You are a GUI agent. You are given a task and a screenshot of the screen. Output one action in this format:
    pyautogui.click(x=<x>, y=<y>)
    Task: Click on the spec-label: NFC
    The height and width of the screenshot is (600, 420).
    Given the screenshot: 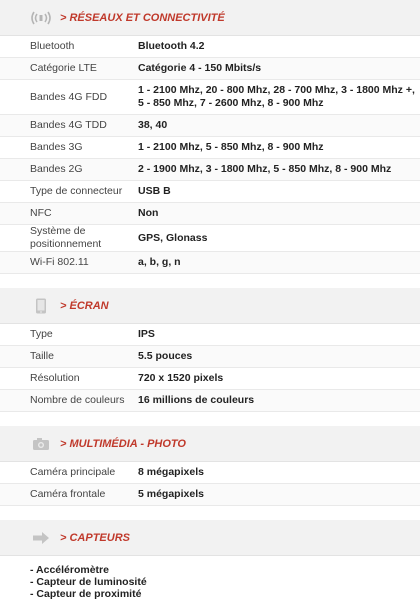 What is the action you would take?
    pyautogui.click(x=41, y=213)
    